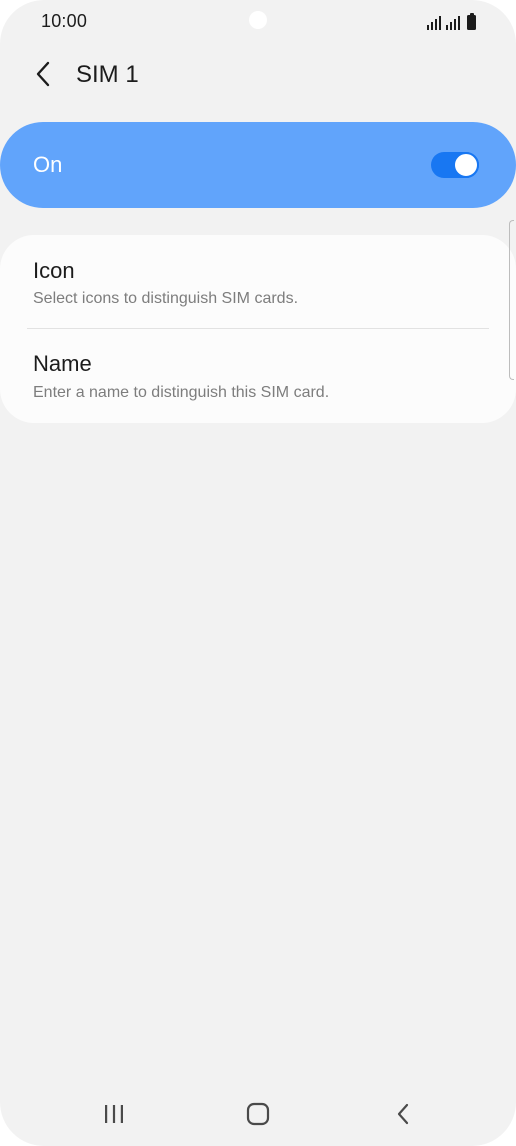 This screenshot has height=1146, width=516. I want to click on back-icon, so click(403, 1114).